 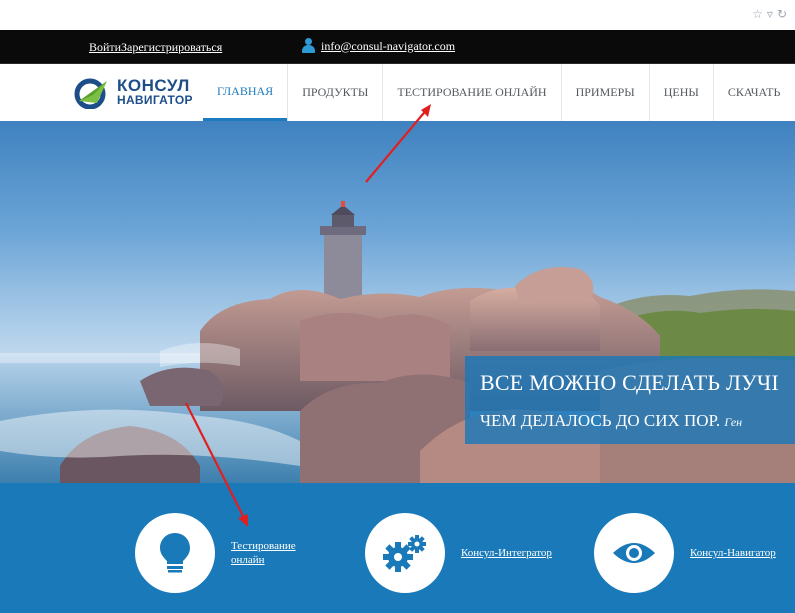 I want to click on feature-integrator-link: Консул-Интегратор, so click(x=506, y=553).